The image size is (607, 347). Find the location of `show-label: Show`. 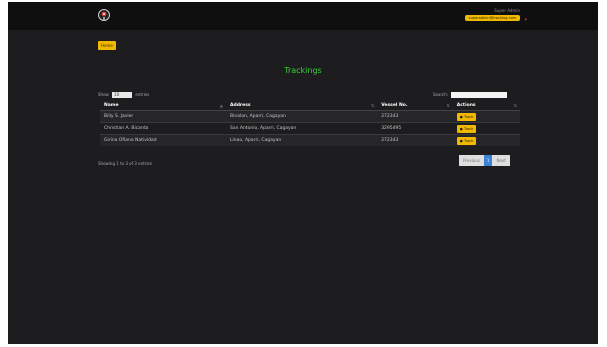

show-label: Show is located at coordinates (103, 94).